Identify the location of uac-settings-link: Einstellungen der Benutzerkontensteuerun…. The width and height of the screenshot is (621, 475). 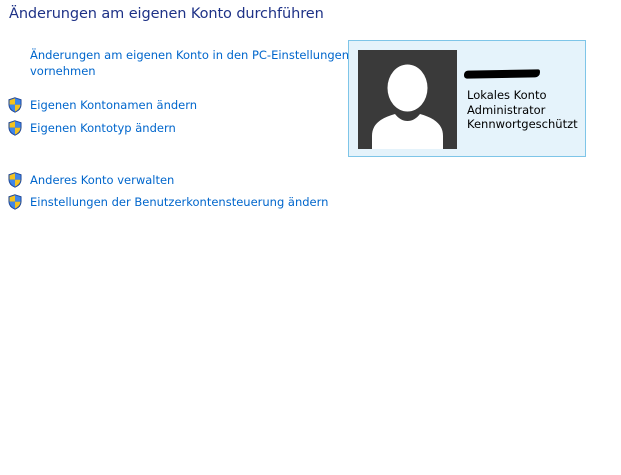
(168, 202).